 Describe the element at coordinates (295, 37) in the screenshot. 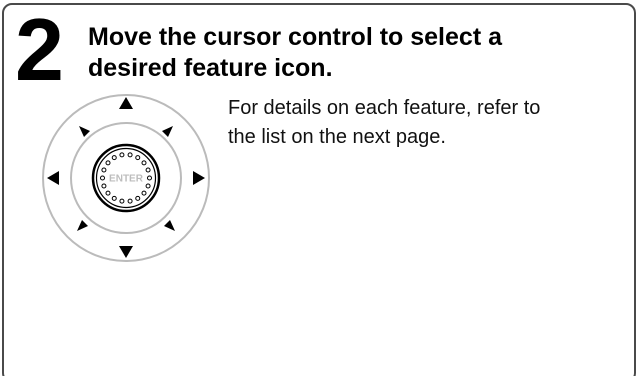

I see `step-title-line-1: Move the cursor control to select a` at that location.